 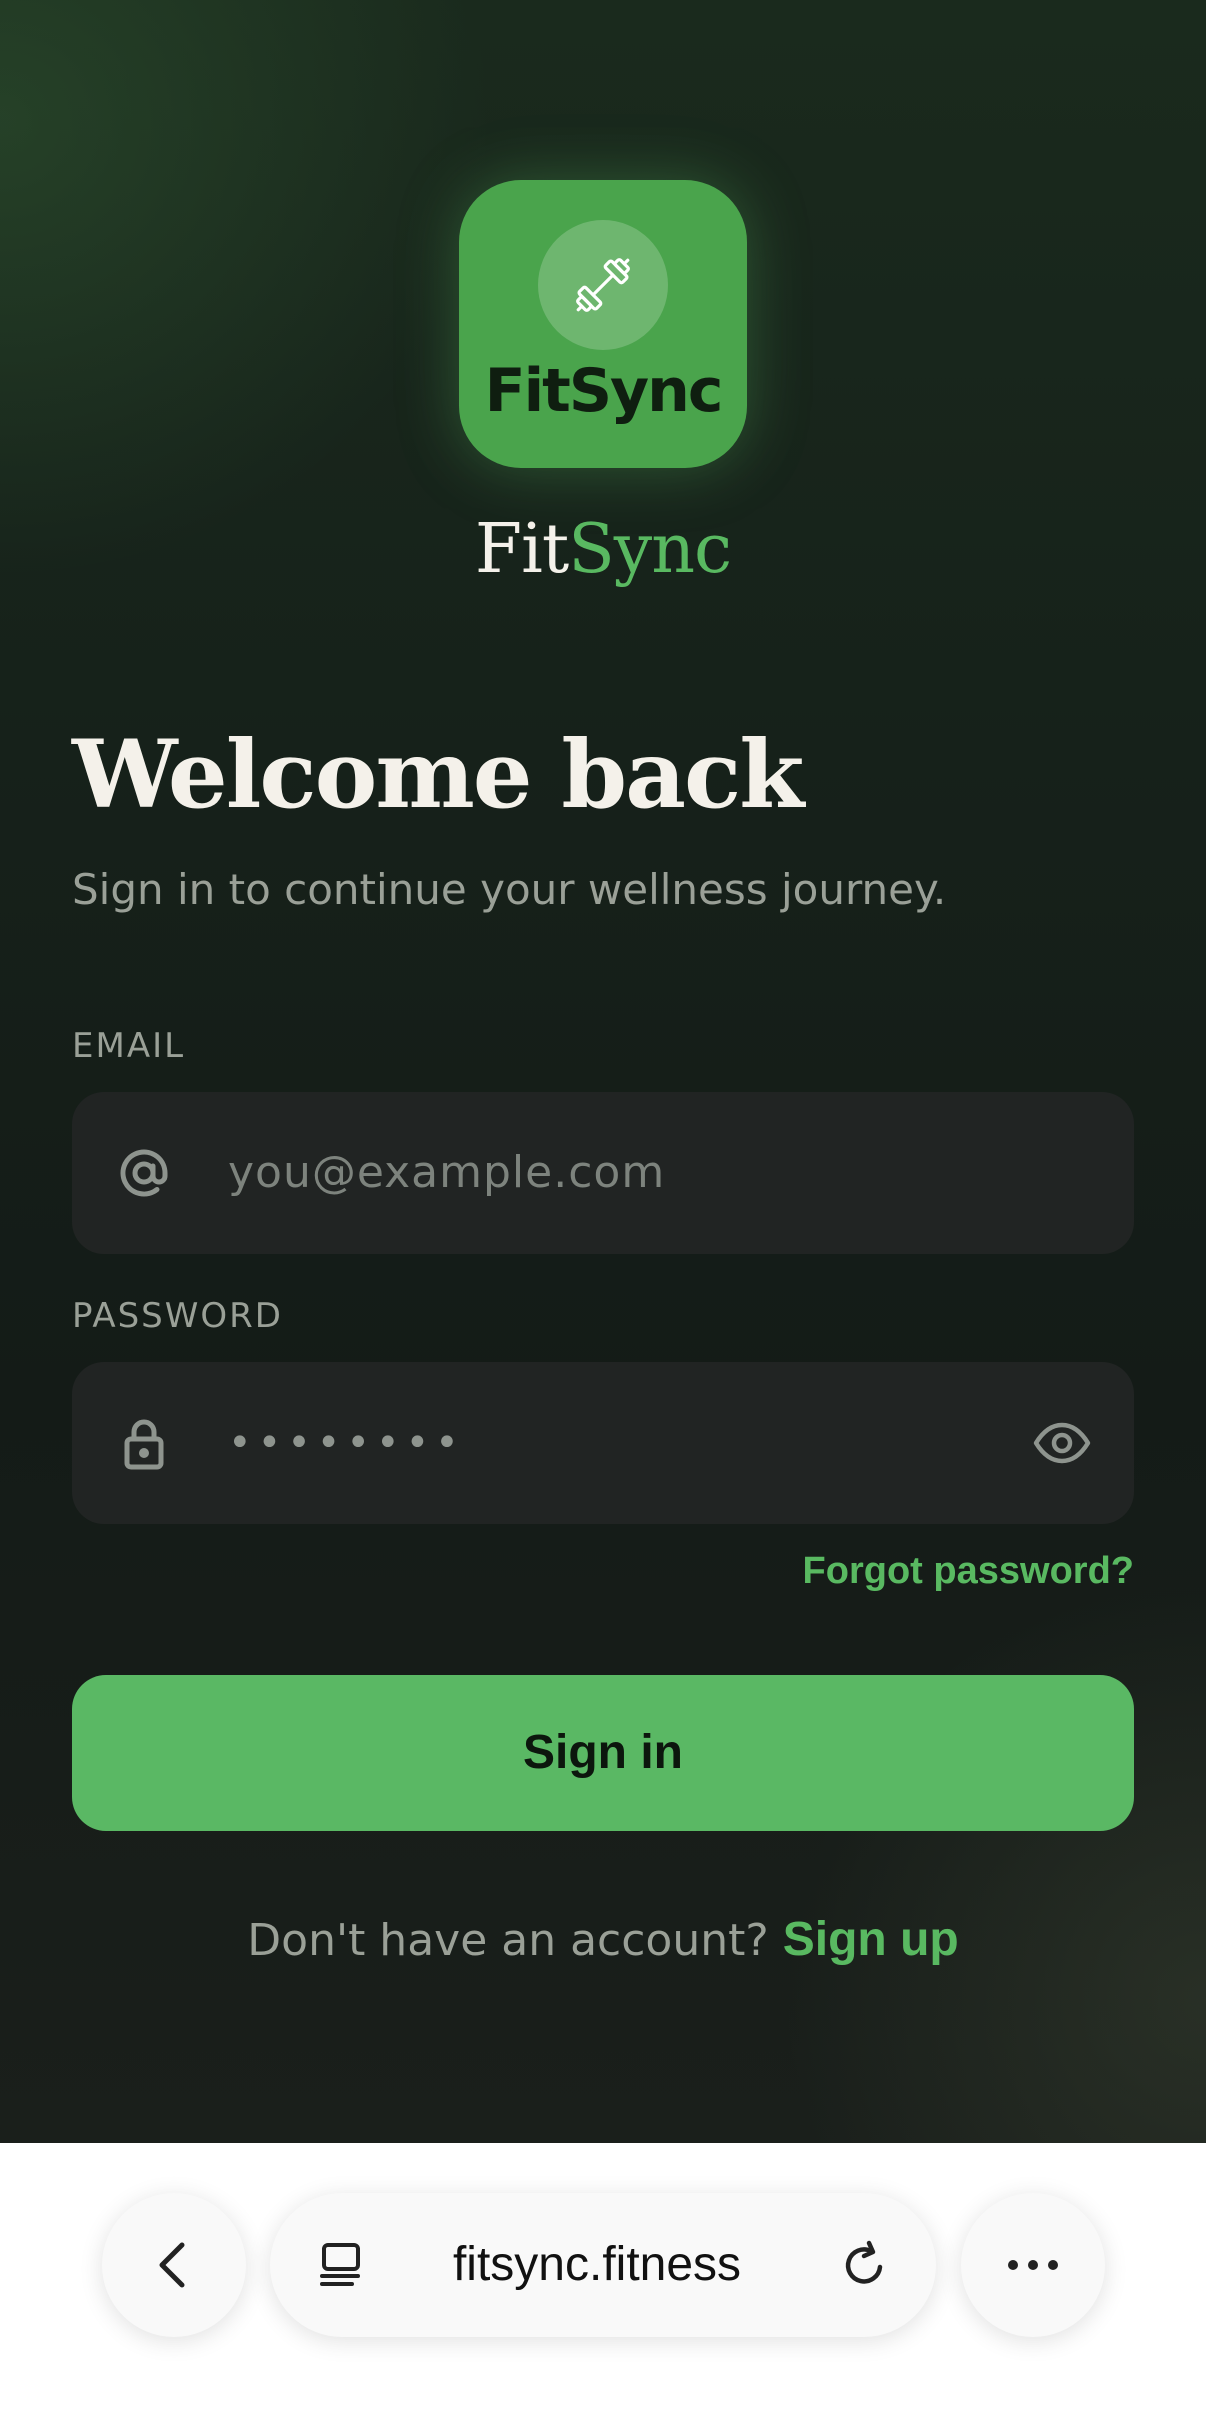 I want to click on sign-in-button: Sign in, so click(x=603, y=1753).